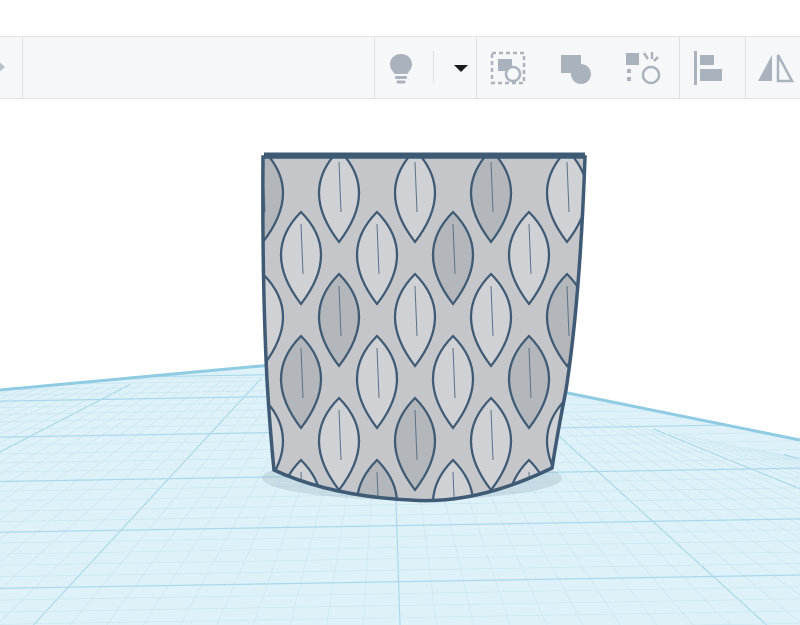 This screenshot has width=800, height=625. I want to click on dropdown-caret-icon, so click(455, 68).